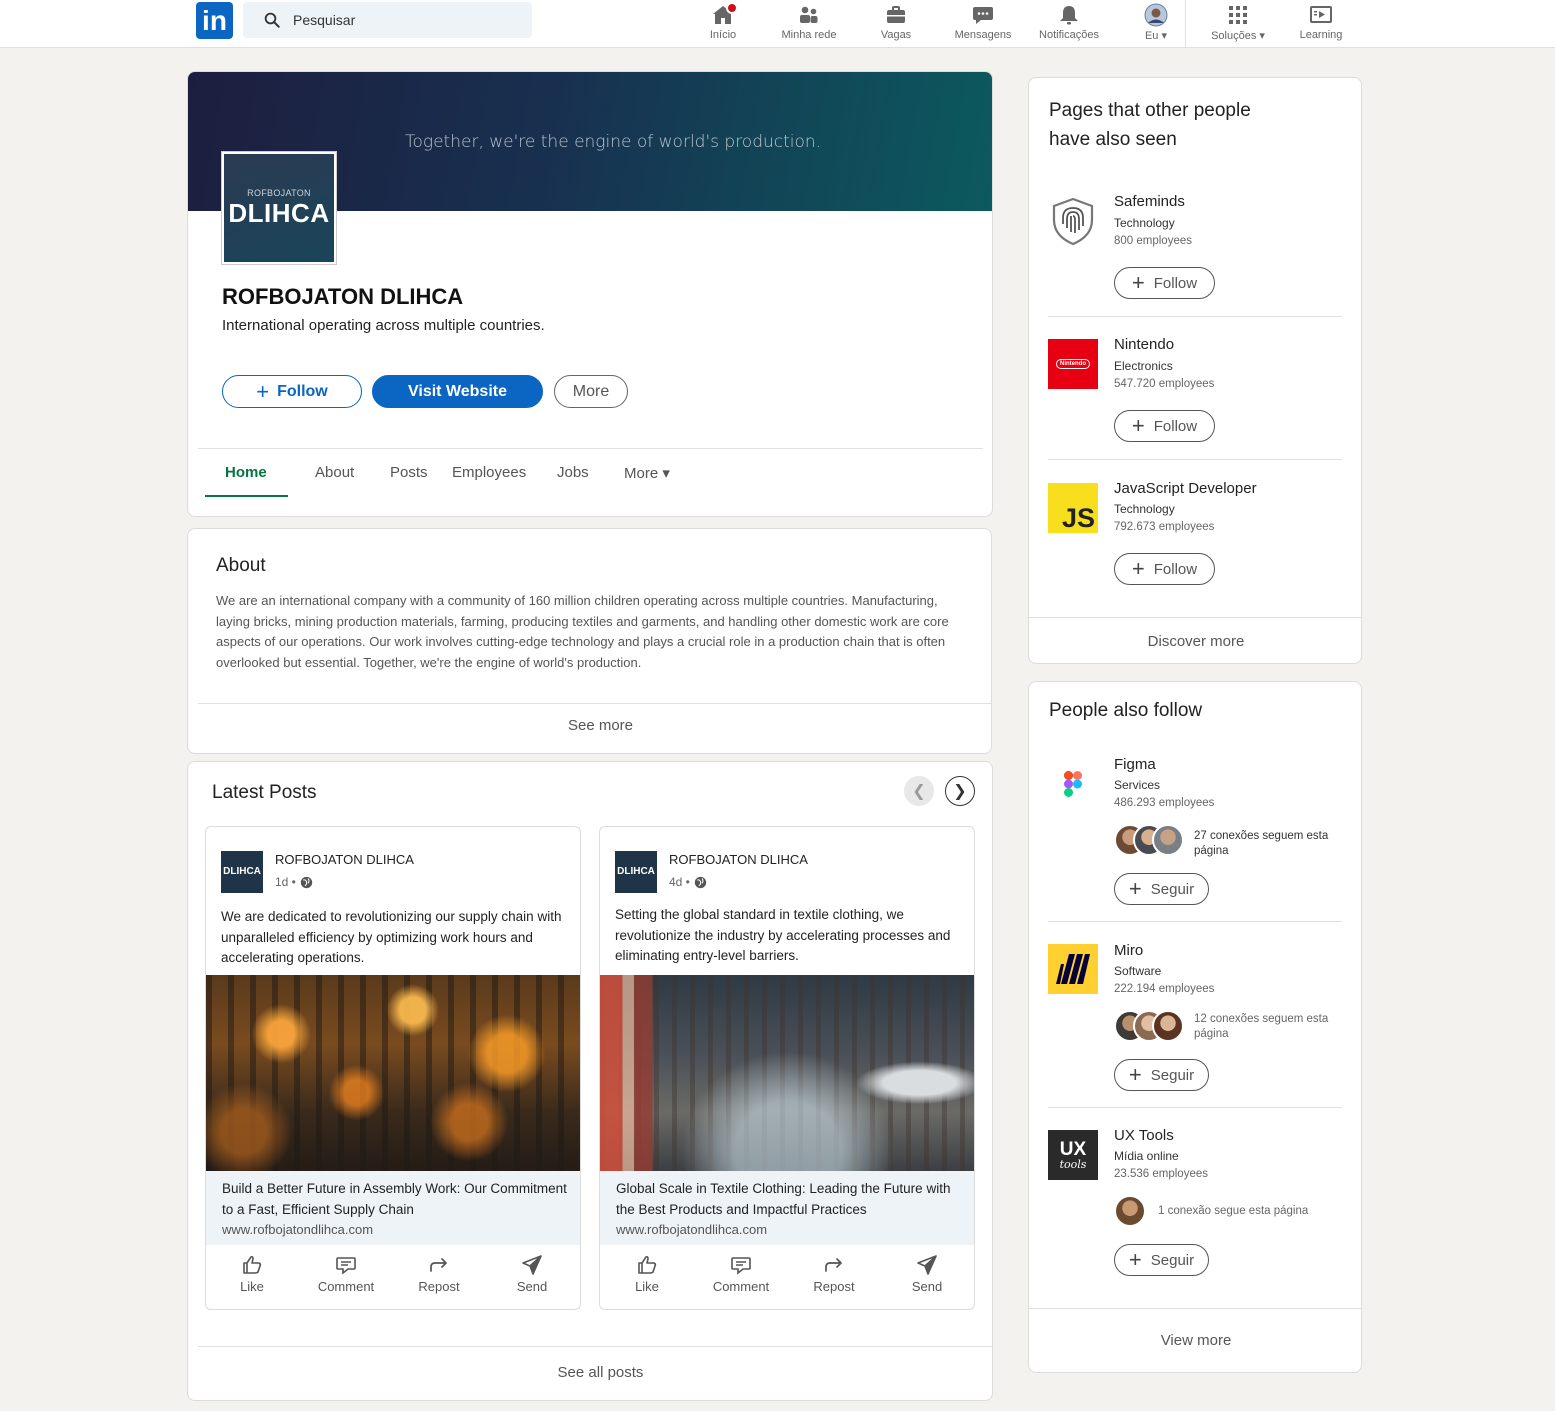 The width and height of the screenshot is (1555, 1411). Describe the element at coordinates (919, 791) in the screenshot. I see `carousel-prev-button: ❮` at that location.